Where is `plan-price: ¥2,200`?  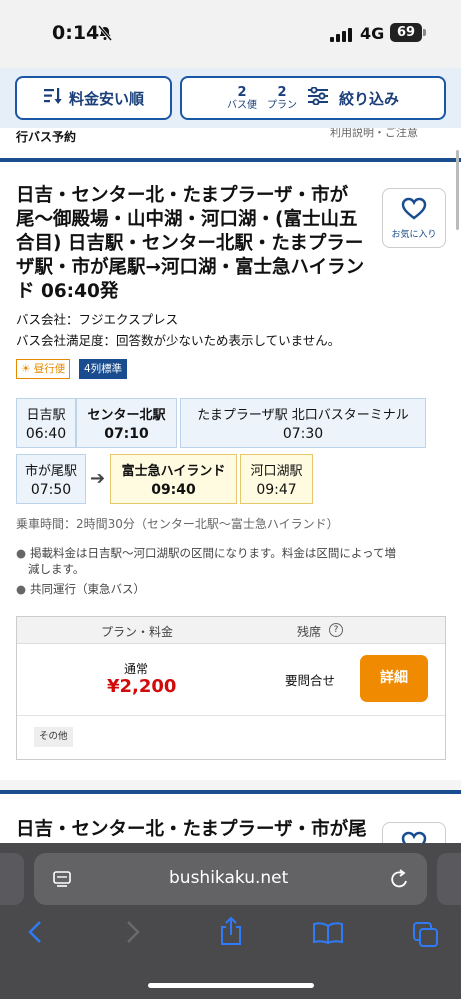
plan-price: ¥2,200 is located at coordinates (142, 686).